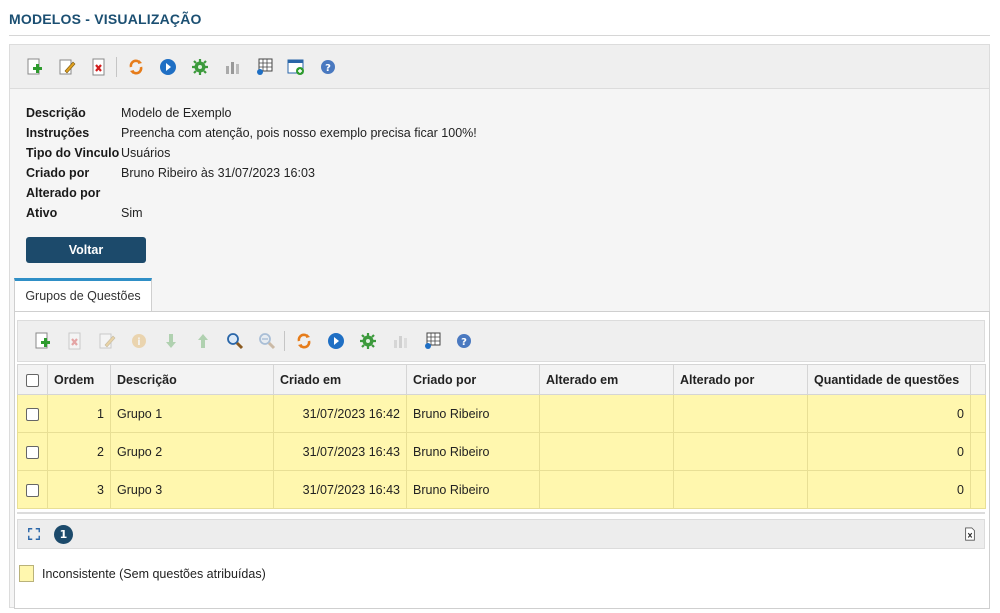 This screenshot has height=613, width=1000. I want to click on field-alterado-por: Alterado por, so click(73, 193).